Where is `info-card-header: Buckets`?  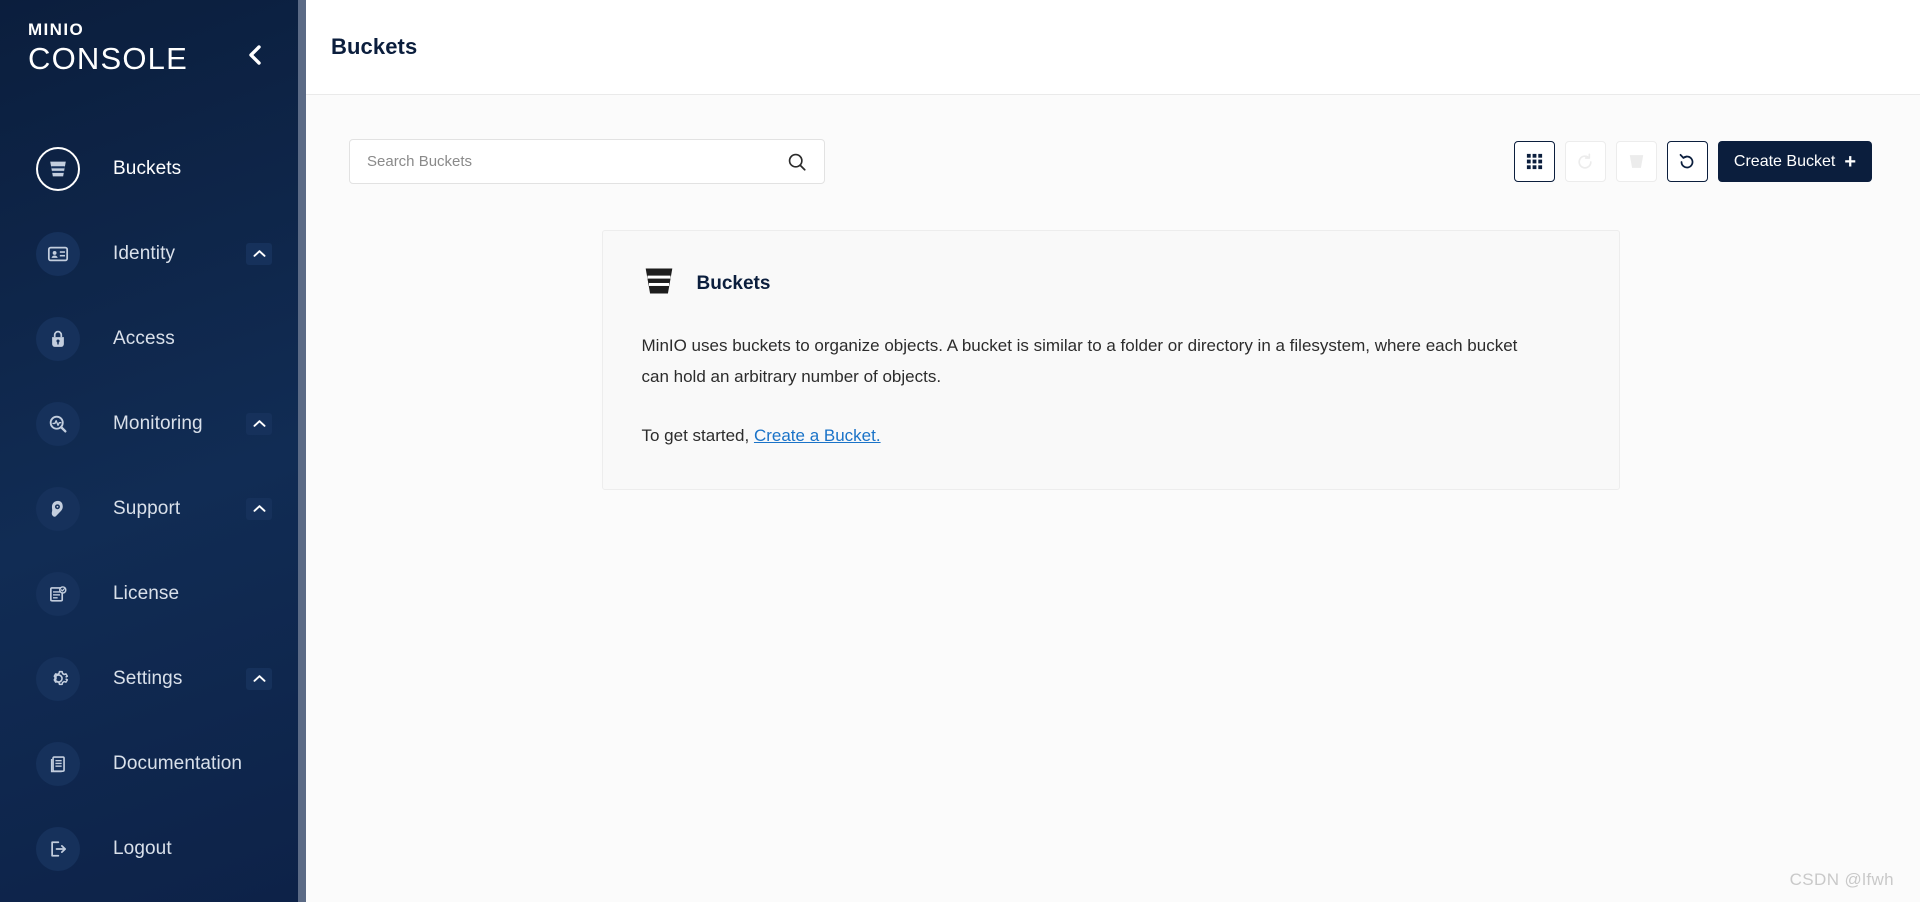 info-card-header: Buckets is located at coordinates (1110, 283).